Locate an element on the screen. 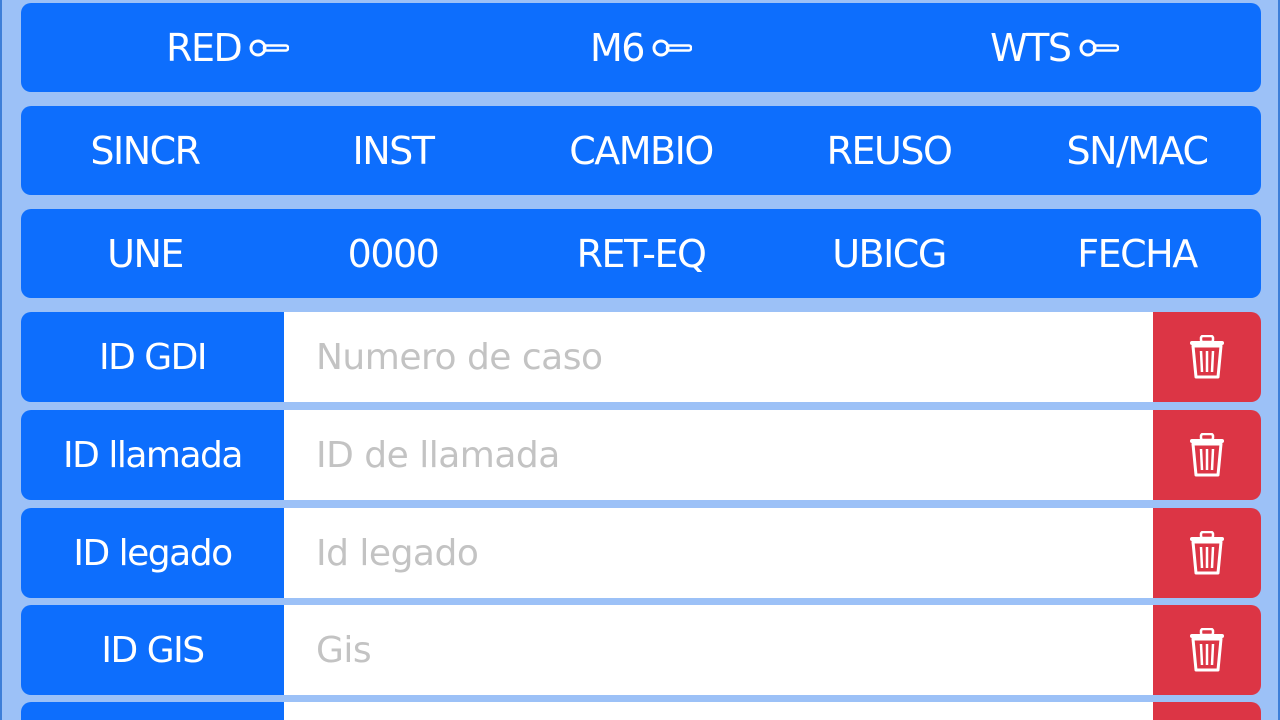 The height and width of the screenshot is (720, 1280). key-toggle-bar: RED M6 WTS is located at coordinates (641, 47).